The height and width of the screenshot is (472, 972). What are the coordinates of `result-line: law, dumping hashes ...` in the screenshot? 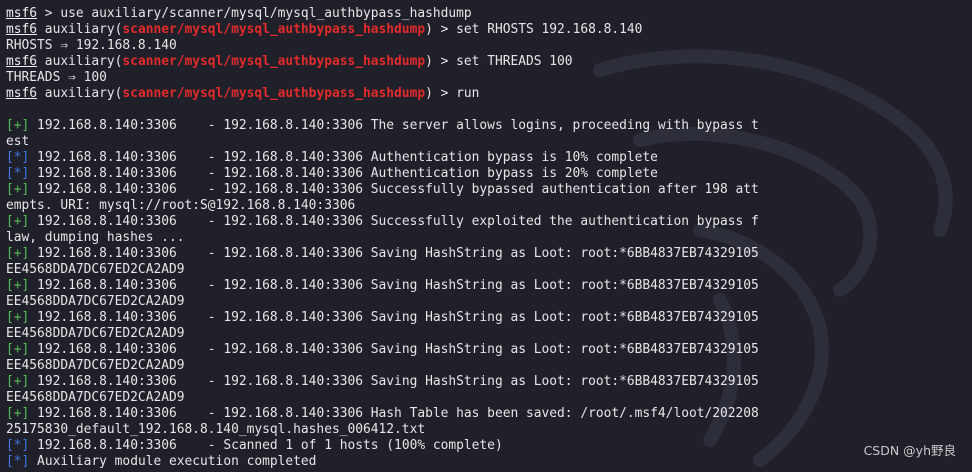 It's located at (489, 238).